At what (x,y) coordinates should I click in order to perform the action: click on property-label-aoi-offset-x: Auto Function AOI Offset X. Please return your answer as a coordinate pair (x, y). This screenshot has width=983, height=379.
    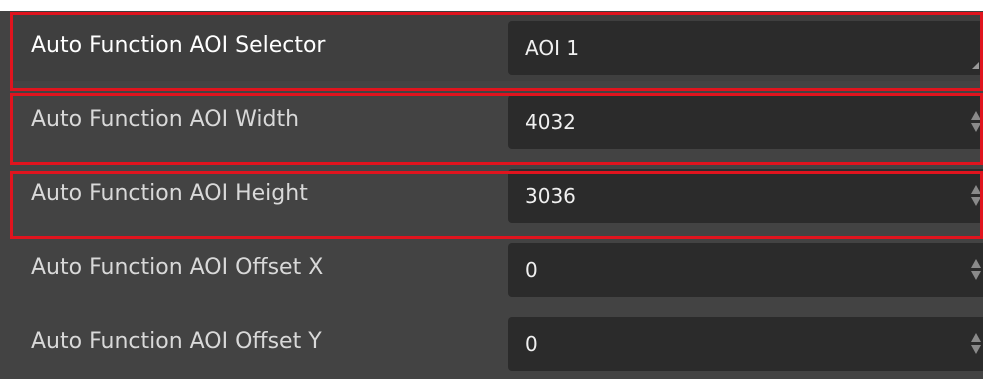
    Looking at the image, I should click on (177, 267).